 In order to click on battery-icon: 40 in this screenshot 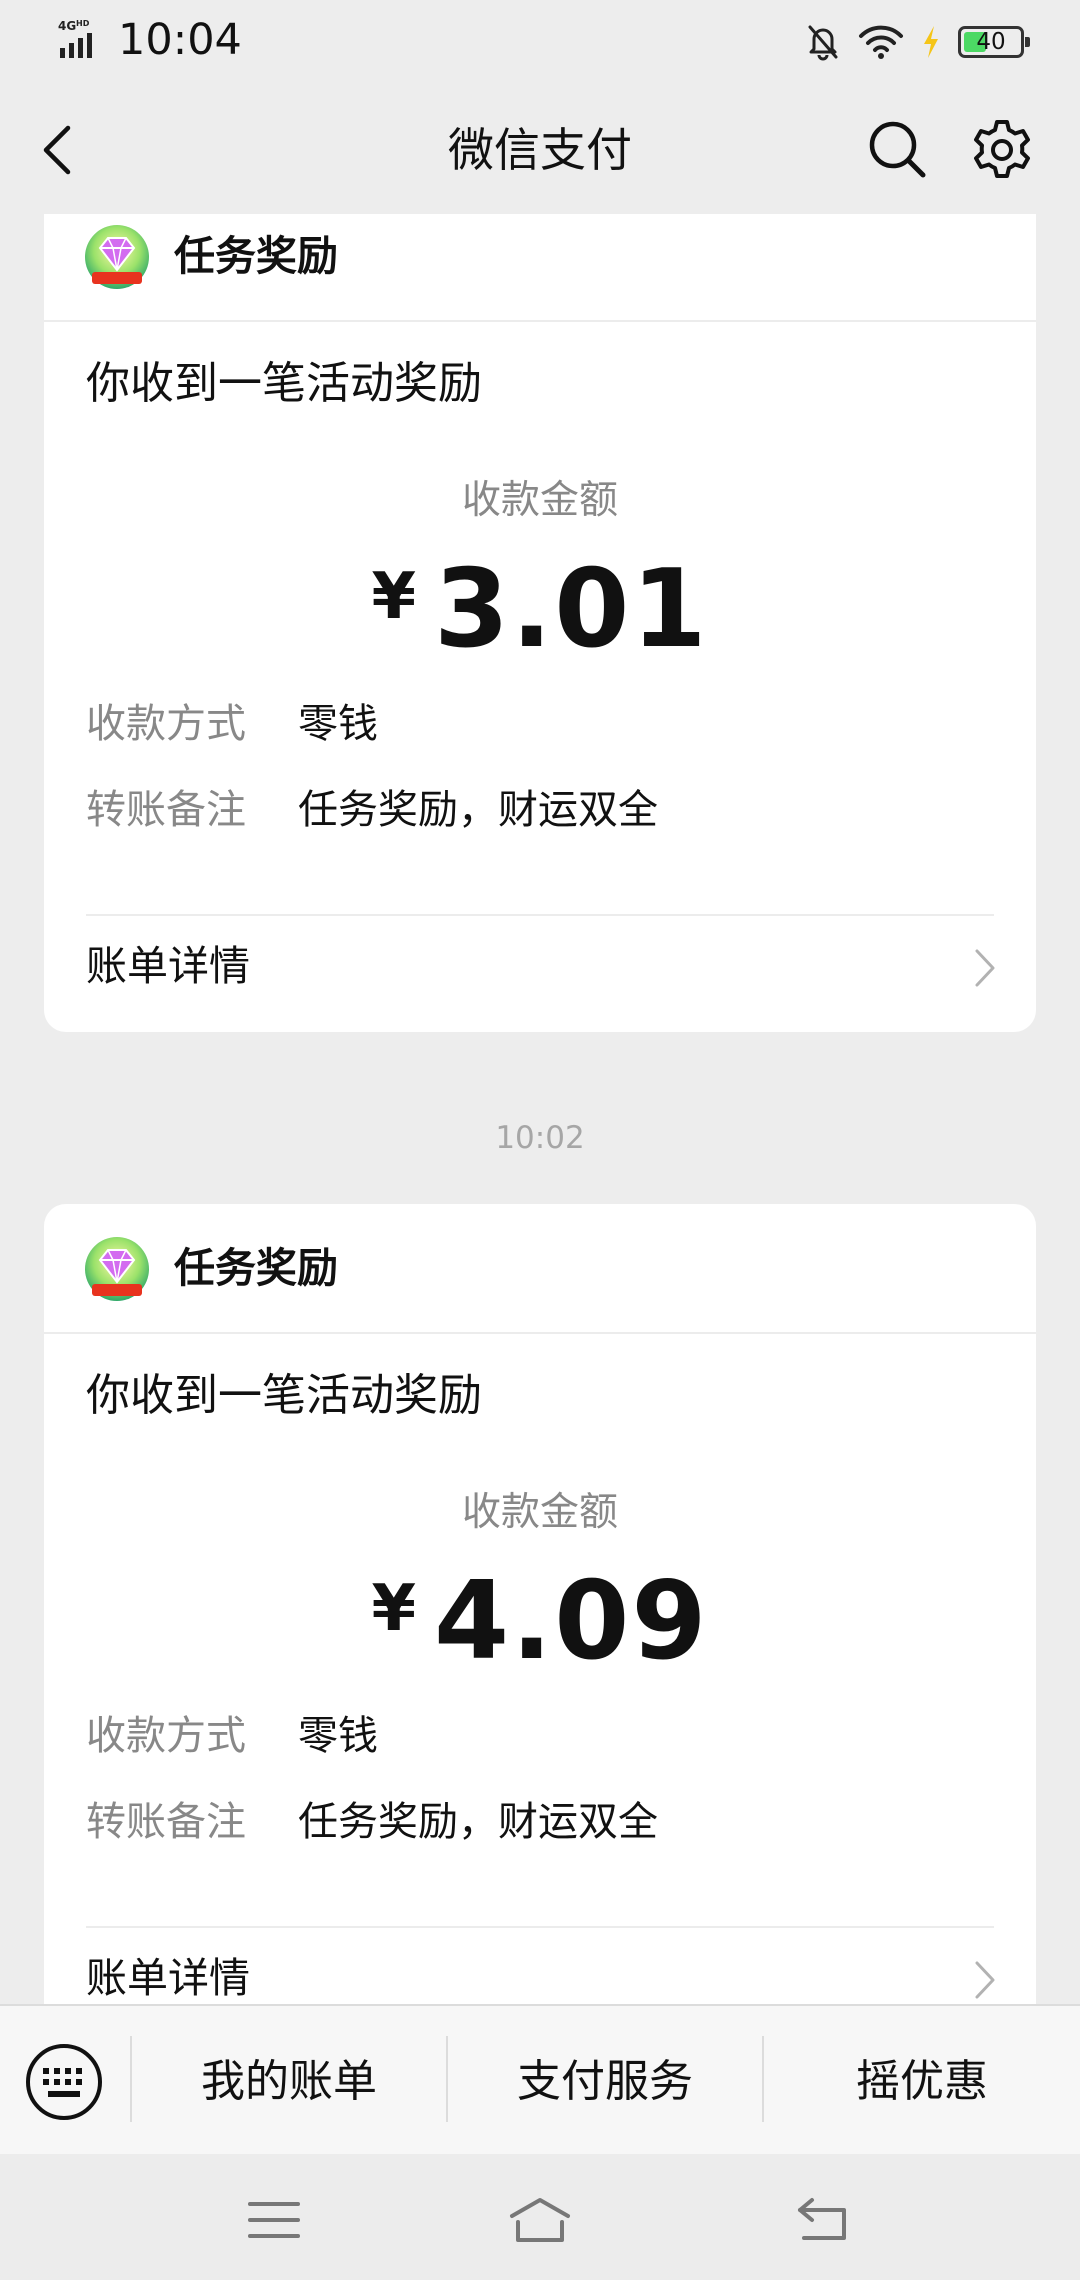, I will do `click(994, 42)`.